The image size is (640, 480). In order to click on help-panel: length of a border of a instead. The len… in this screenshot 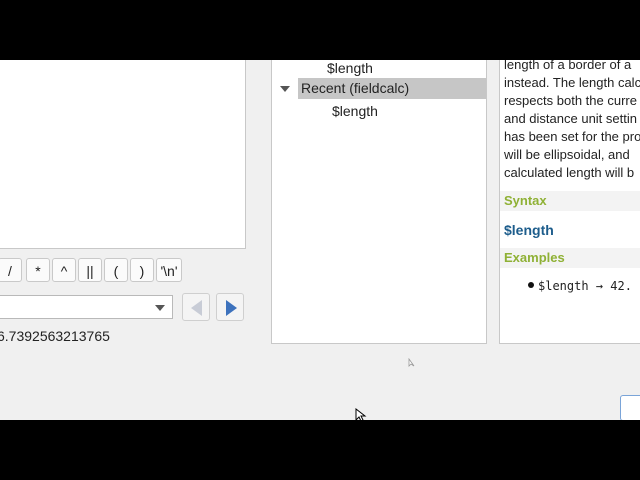, I will do `click(569, 202)`.